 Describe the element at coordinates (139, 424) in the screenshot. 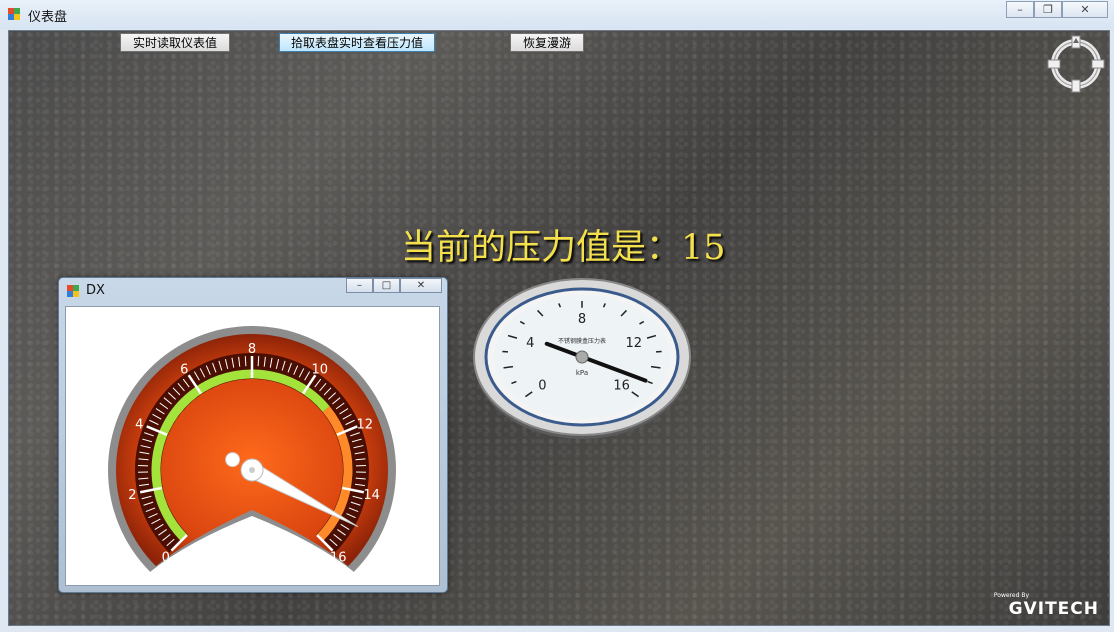

I see `dx-gauge-label: 4` at that location.